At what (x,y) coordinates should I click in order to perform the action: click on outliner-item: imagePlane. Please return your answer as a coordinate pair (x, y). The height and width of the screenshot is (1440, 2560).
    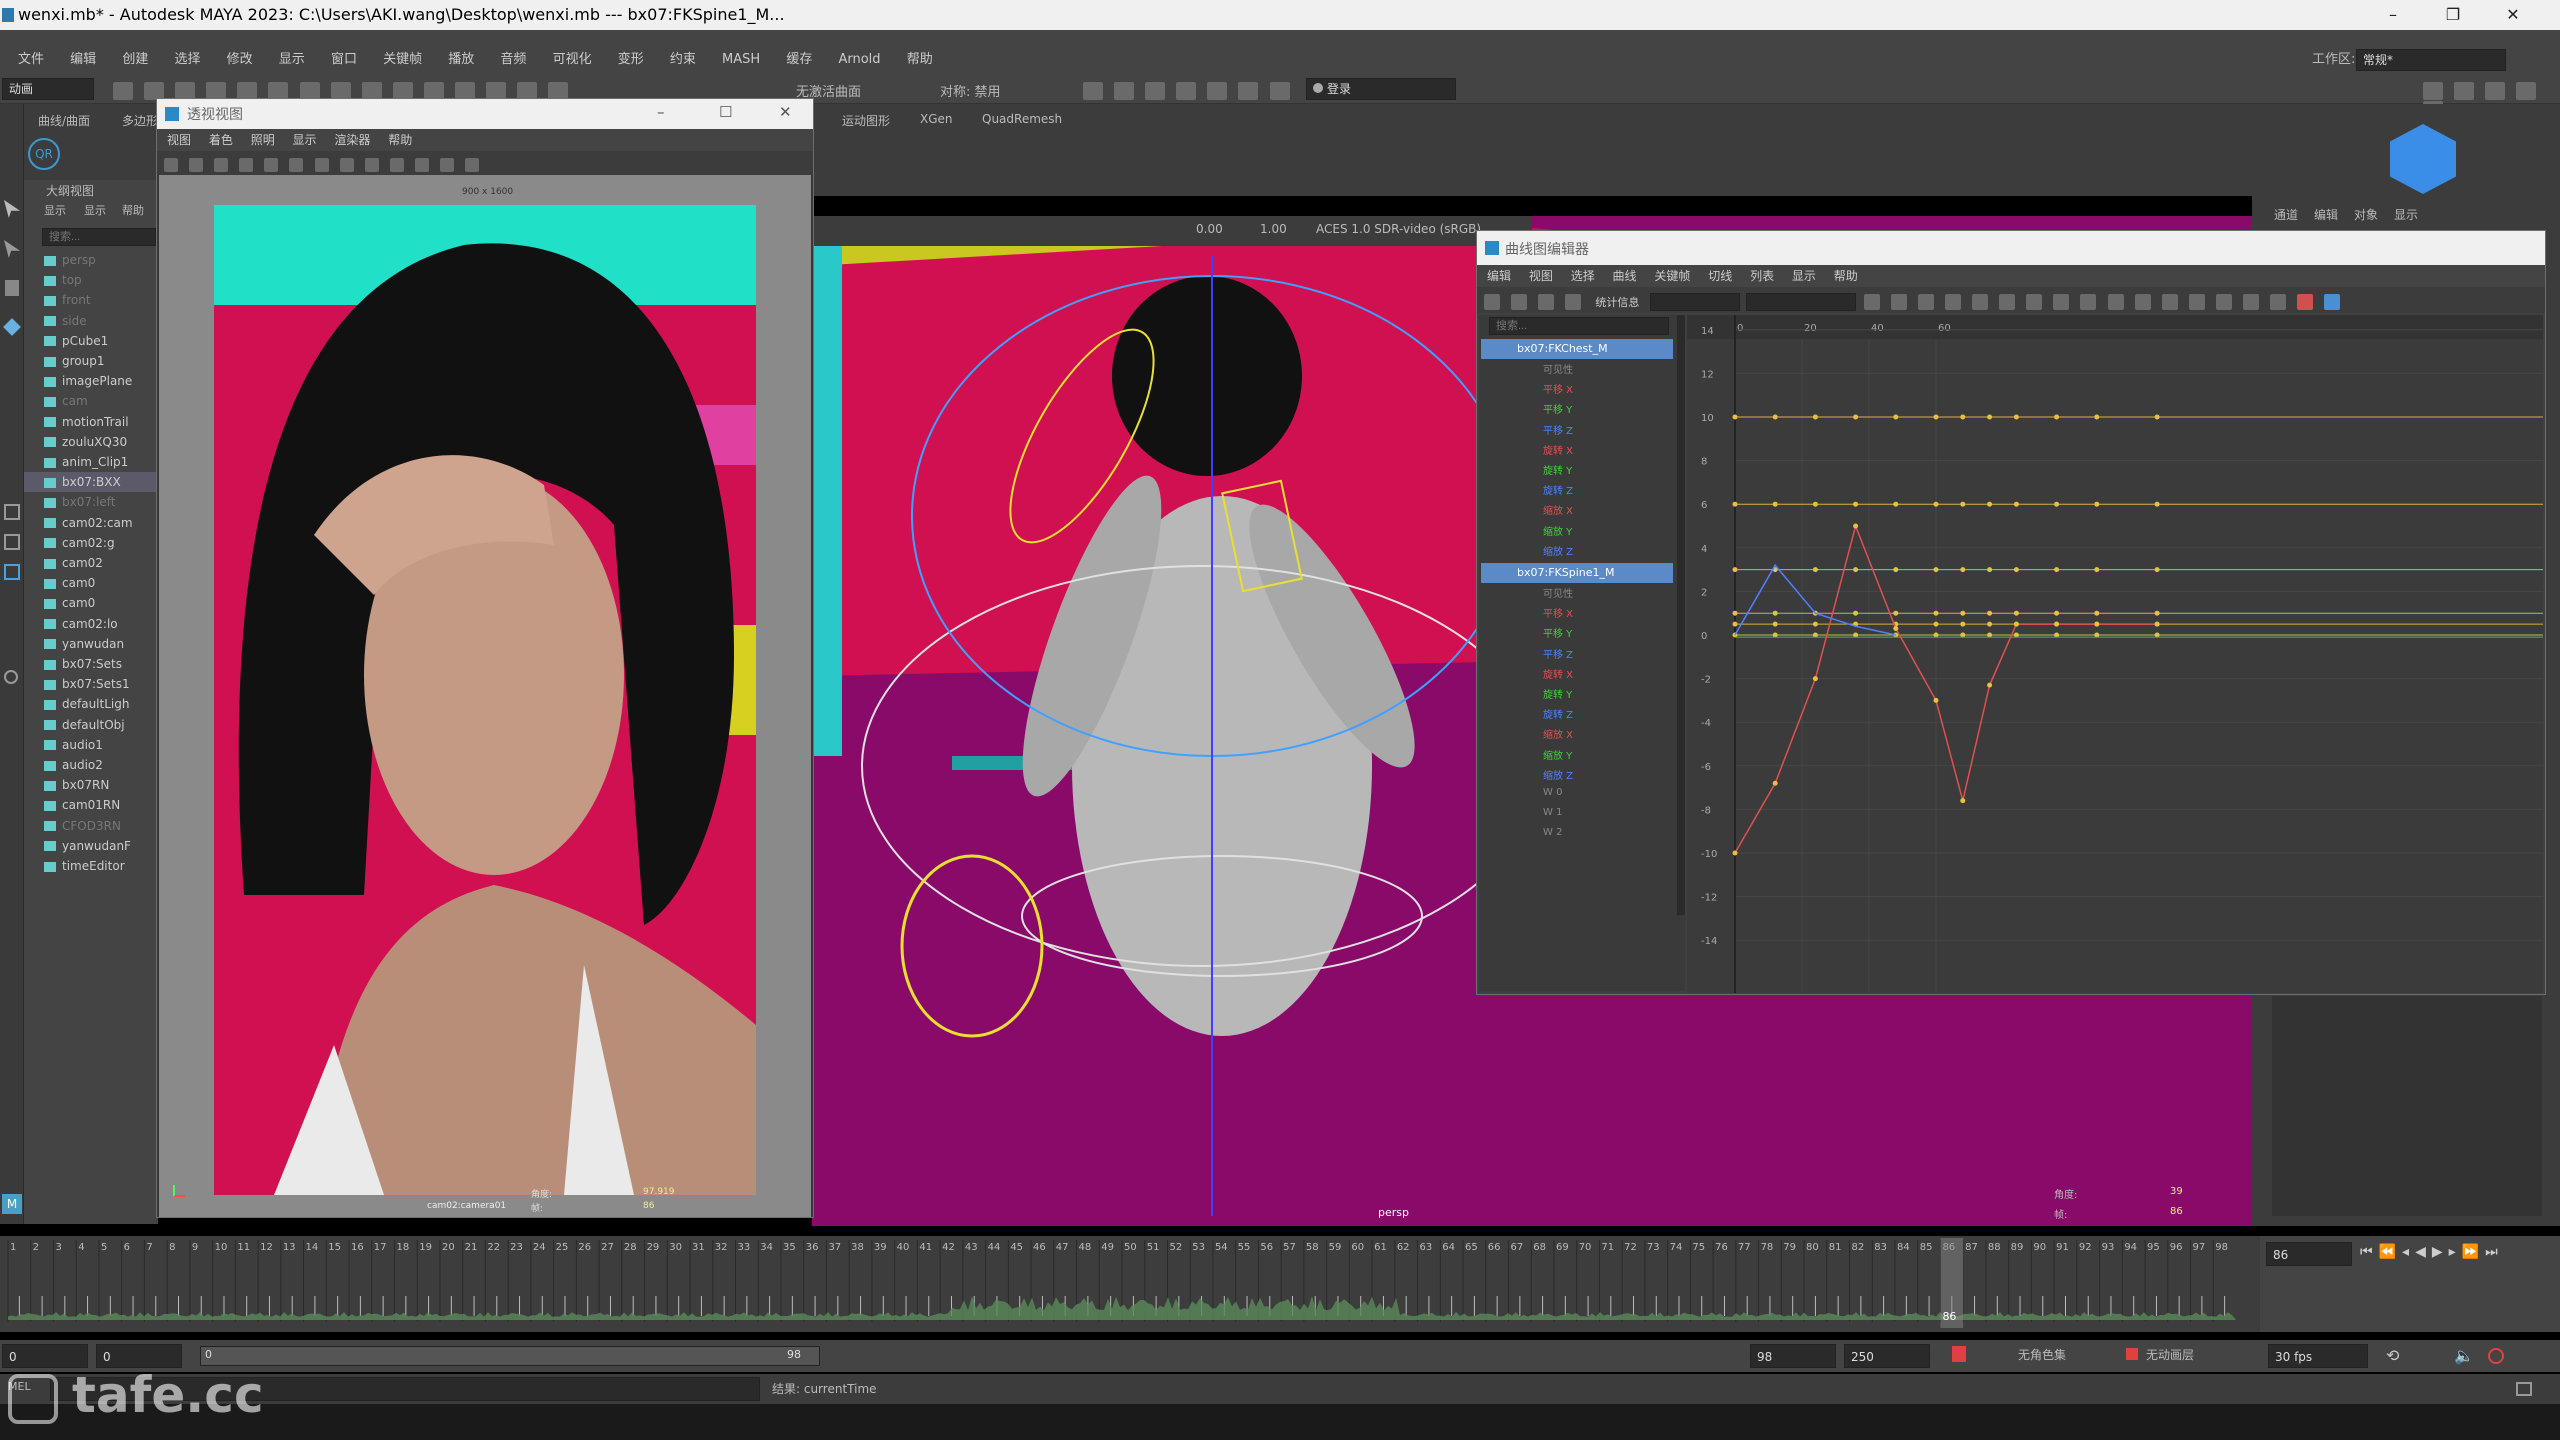
    Looking at the image, I should click on (91, 381).